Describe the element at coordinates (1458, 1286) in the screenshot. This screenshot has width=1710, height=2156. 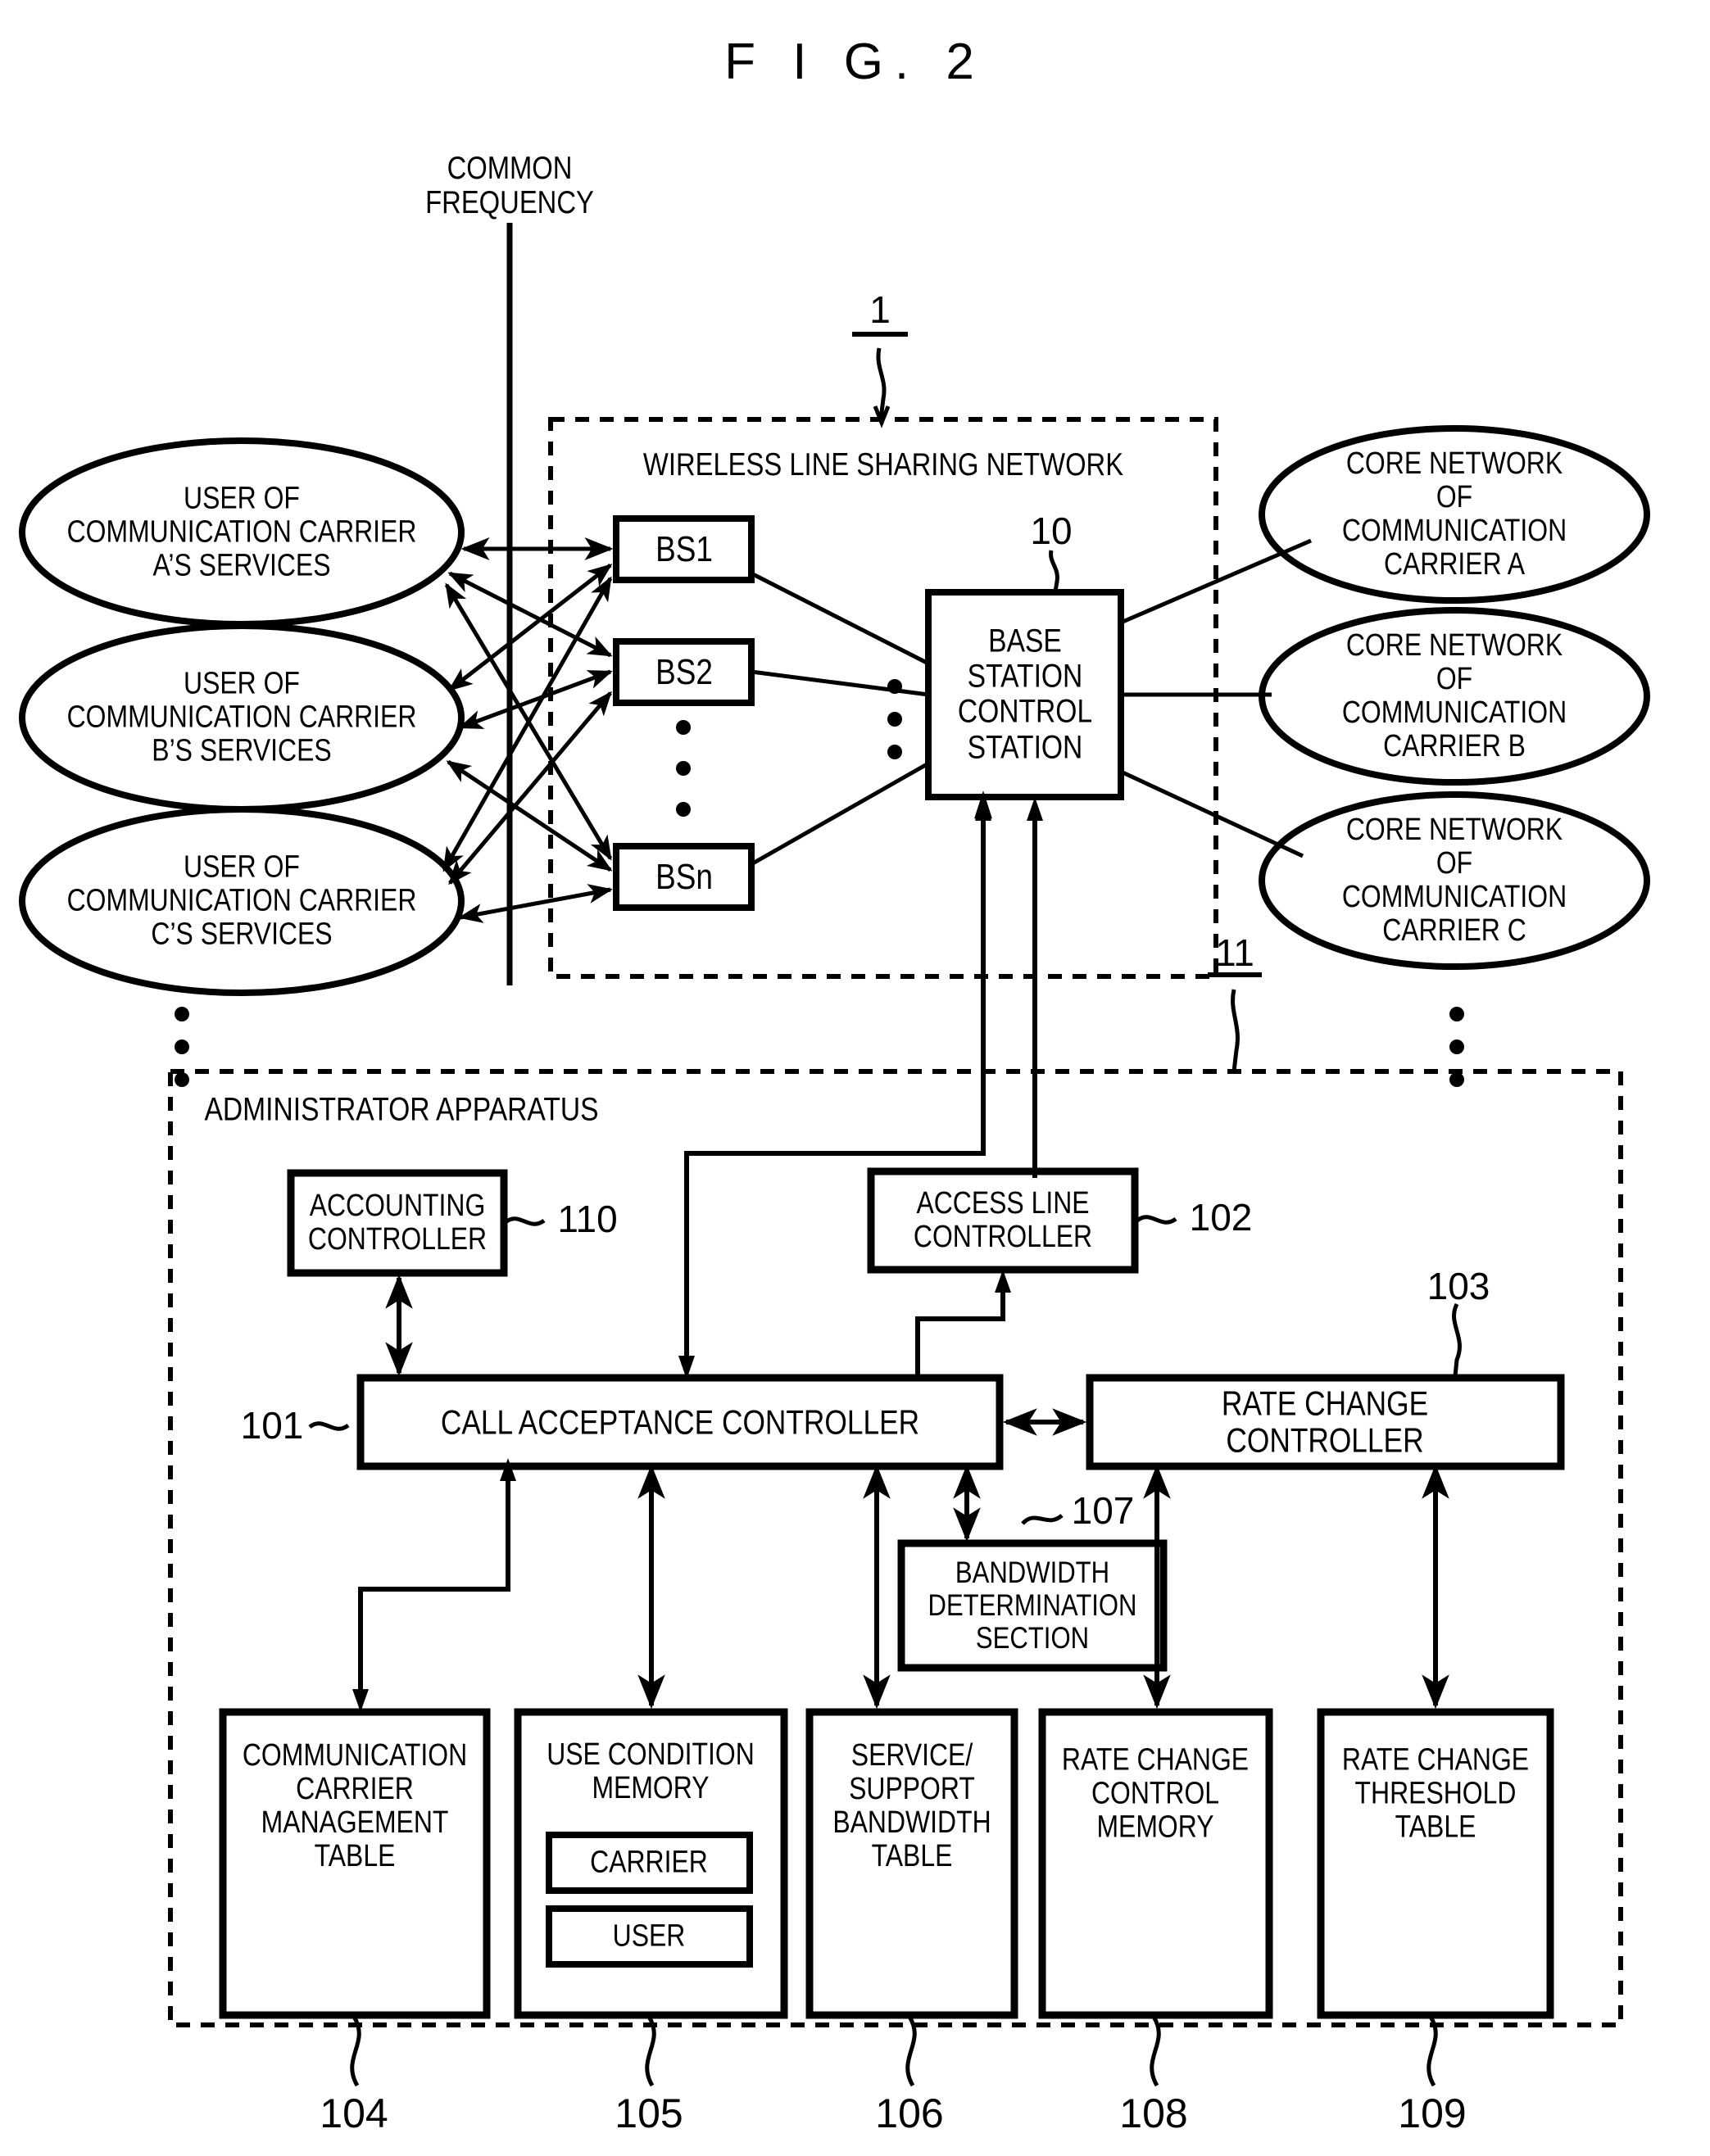
I see `ref-numeral-103: 103` at that location.